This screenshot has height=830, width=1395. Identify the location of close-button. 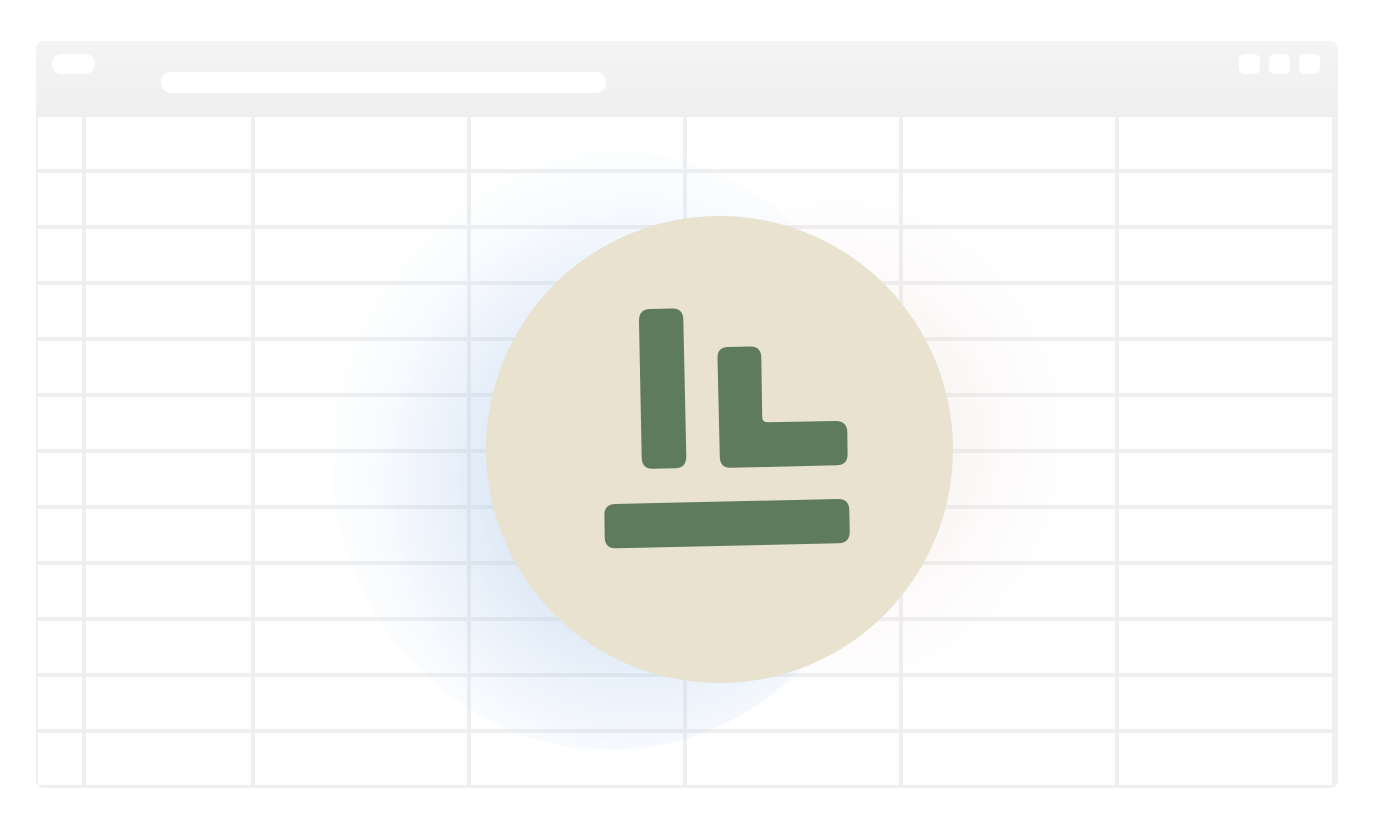
(1309, 64).